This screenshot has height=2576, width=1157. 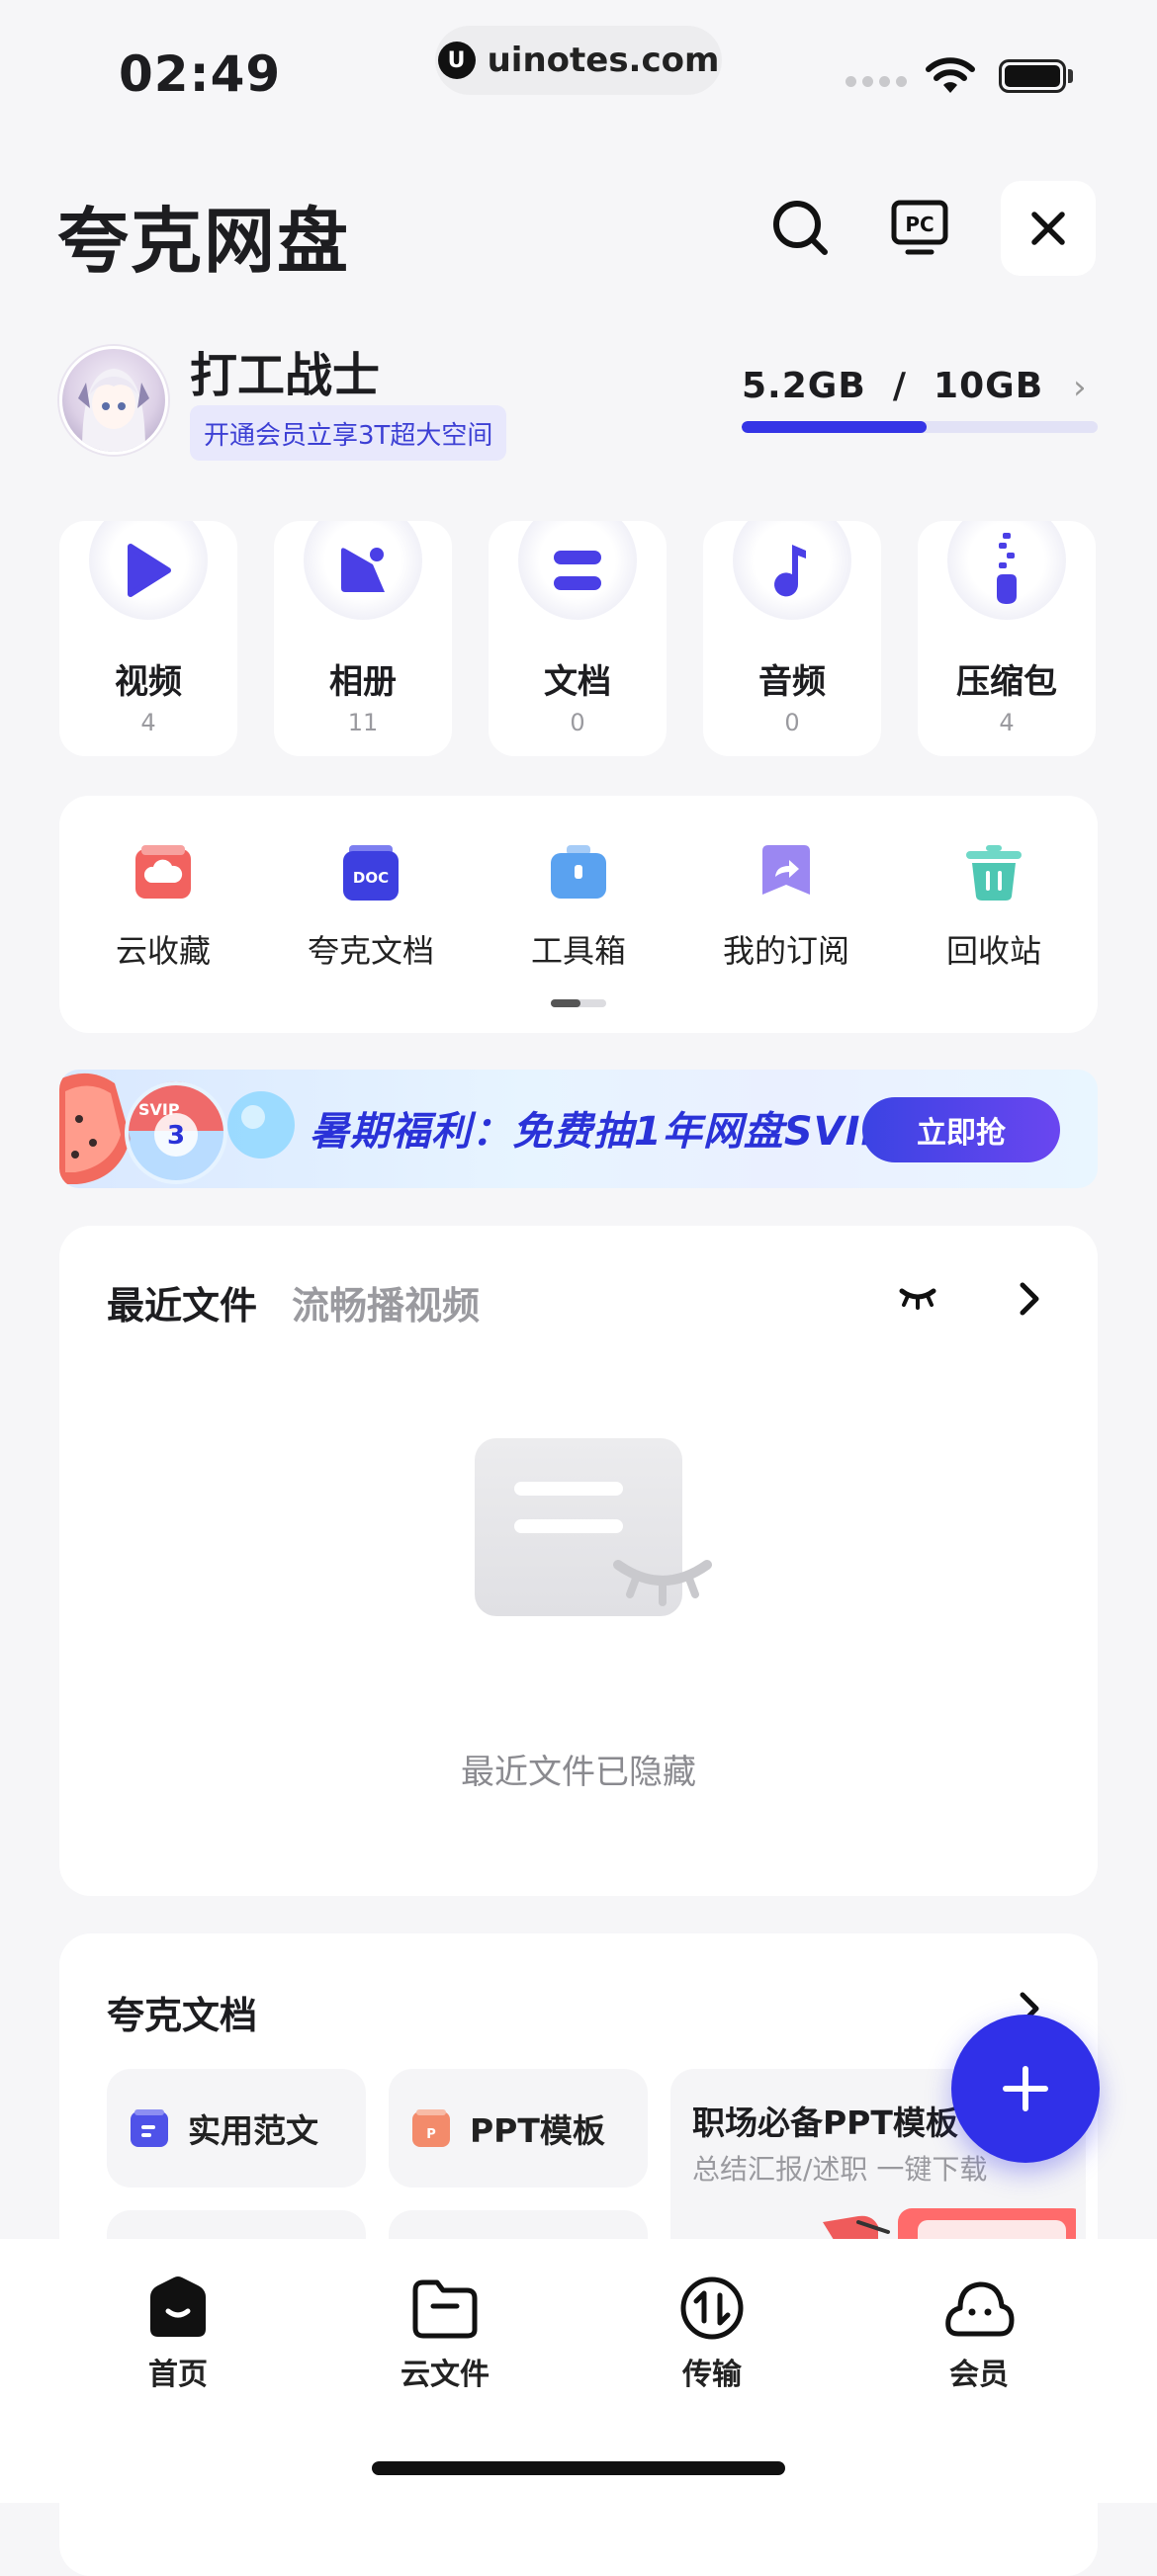 What do you see at coordinates (786, 870) in the screenshot?
I see `share-arrow-icon` at bounding box center [786, 870].